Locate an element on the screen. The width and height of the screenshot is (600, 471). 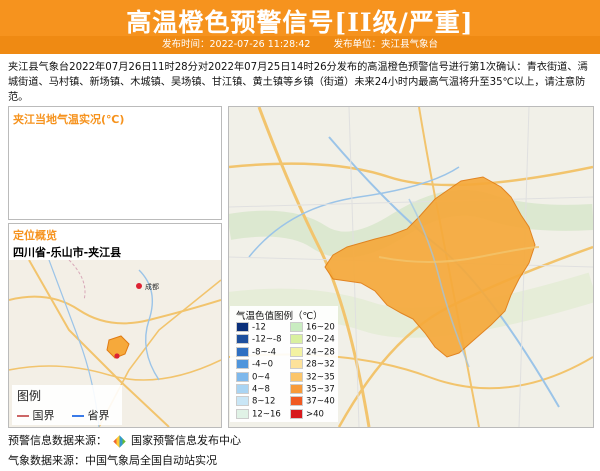
legend-label: 0~4 is located at coordinates (261, 377).